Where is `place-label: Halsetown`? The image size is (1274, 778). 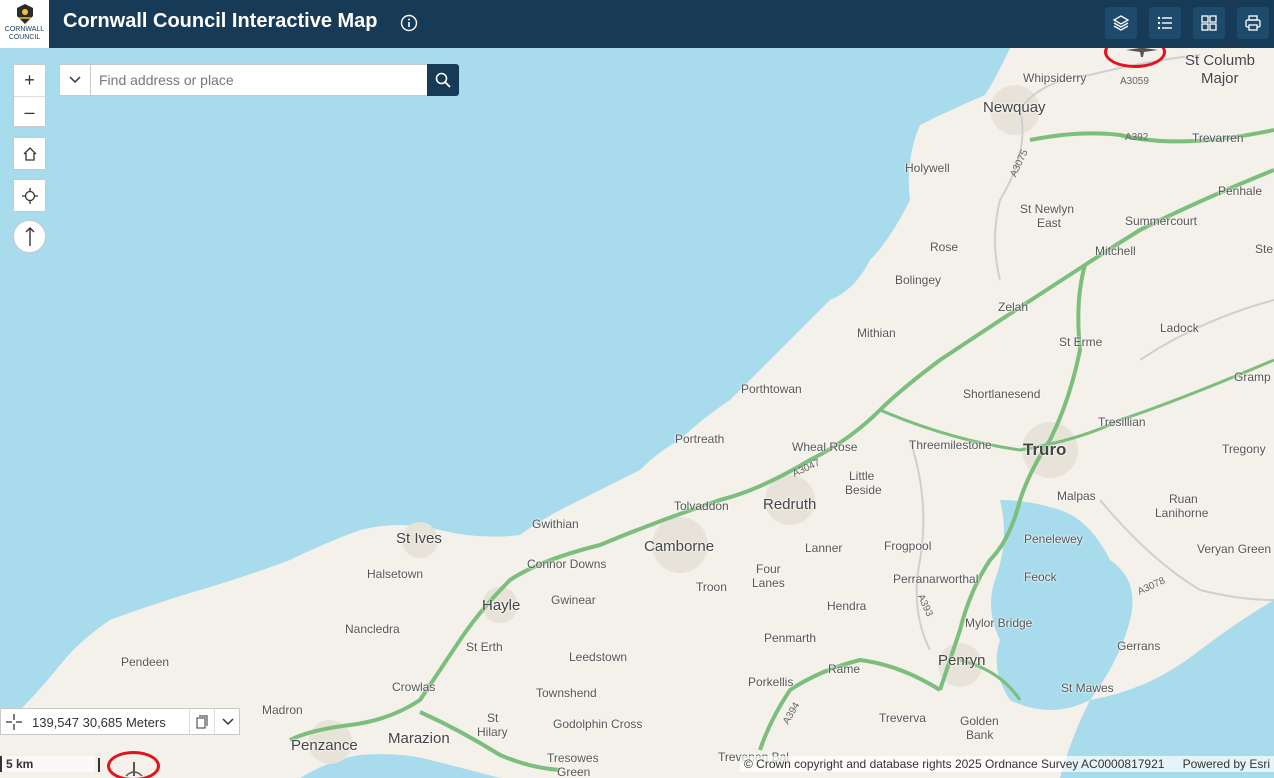 place-label: Halsetown is located at coordinates (395, 574).